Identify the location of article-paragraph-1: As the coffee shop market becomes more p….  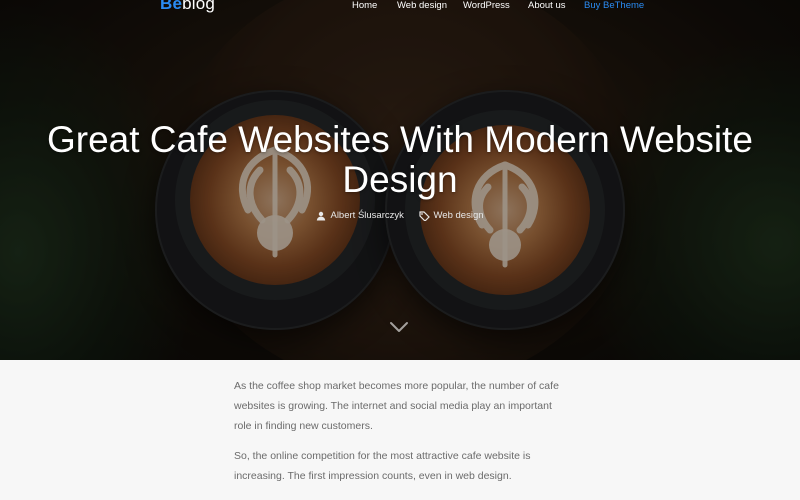
(396, 406).